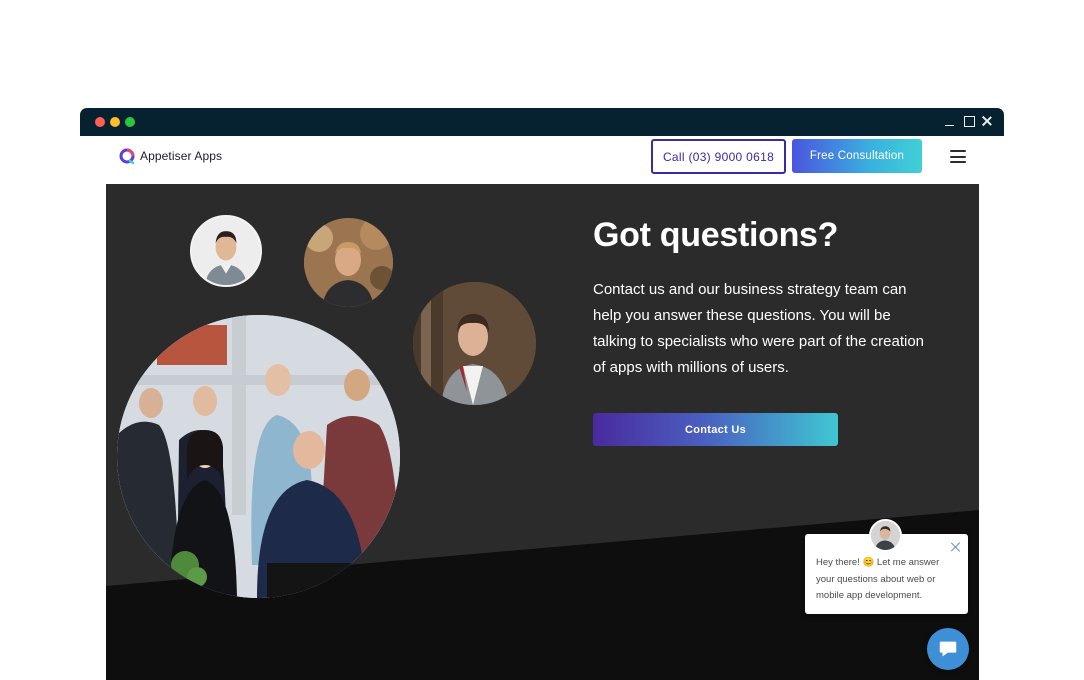  I want to click on window-close-dot, so click(100, 122).